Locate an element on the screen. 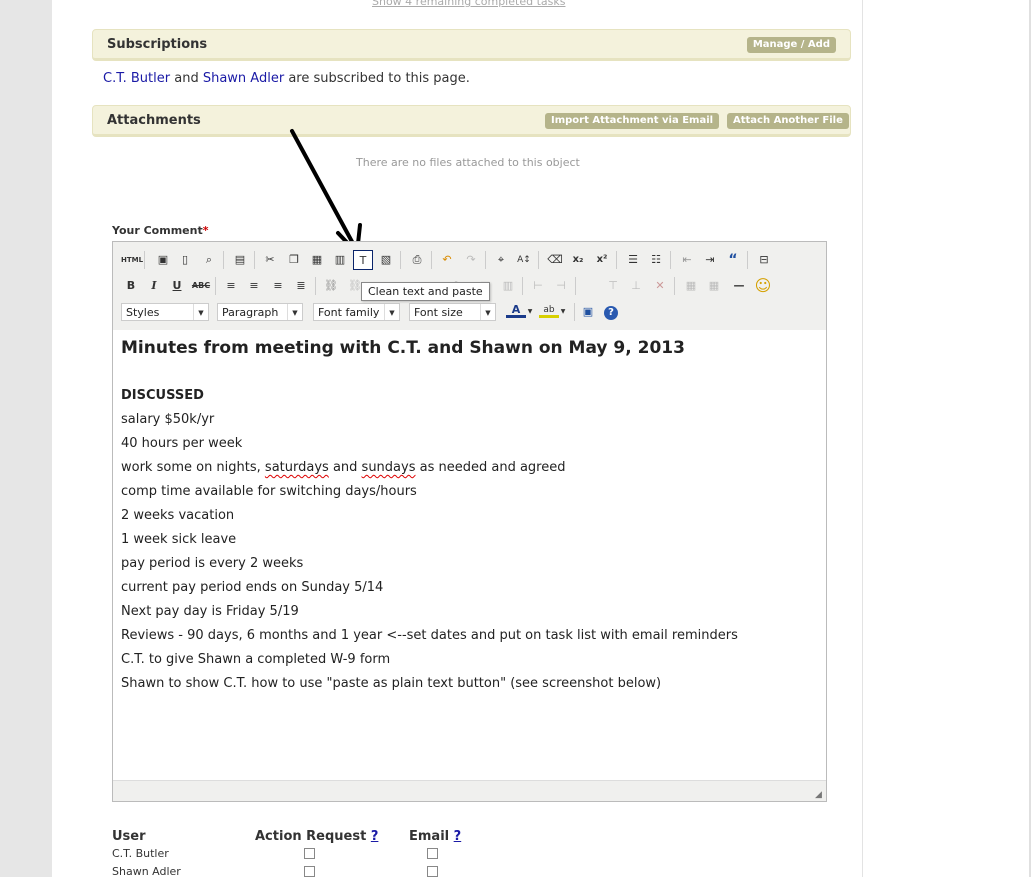 The height and width of the screenshot is (878, 1031). paste-word-icon: ▧ is located at coordinates (386, 260).